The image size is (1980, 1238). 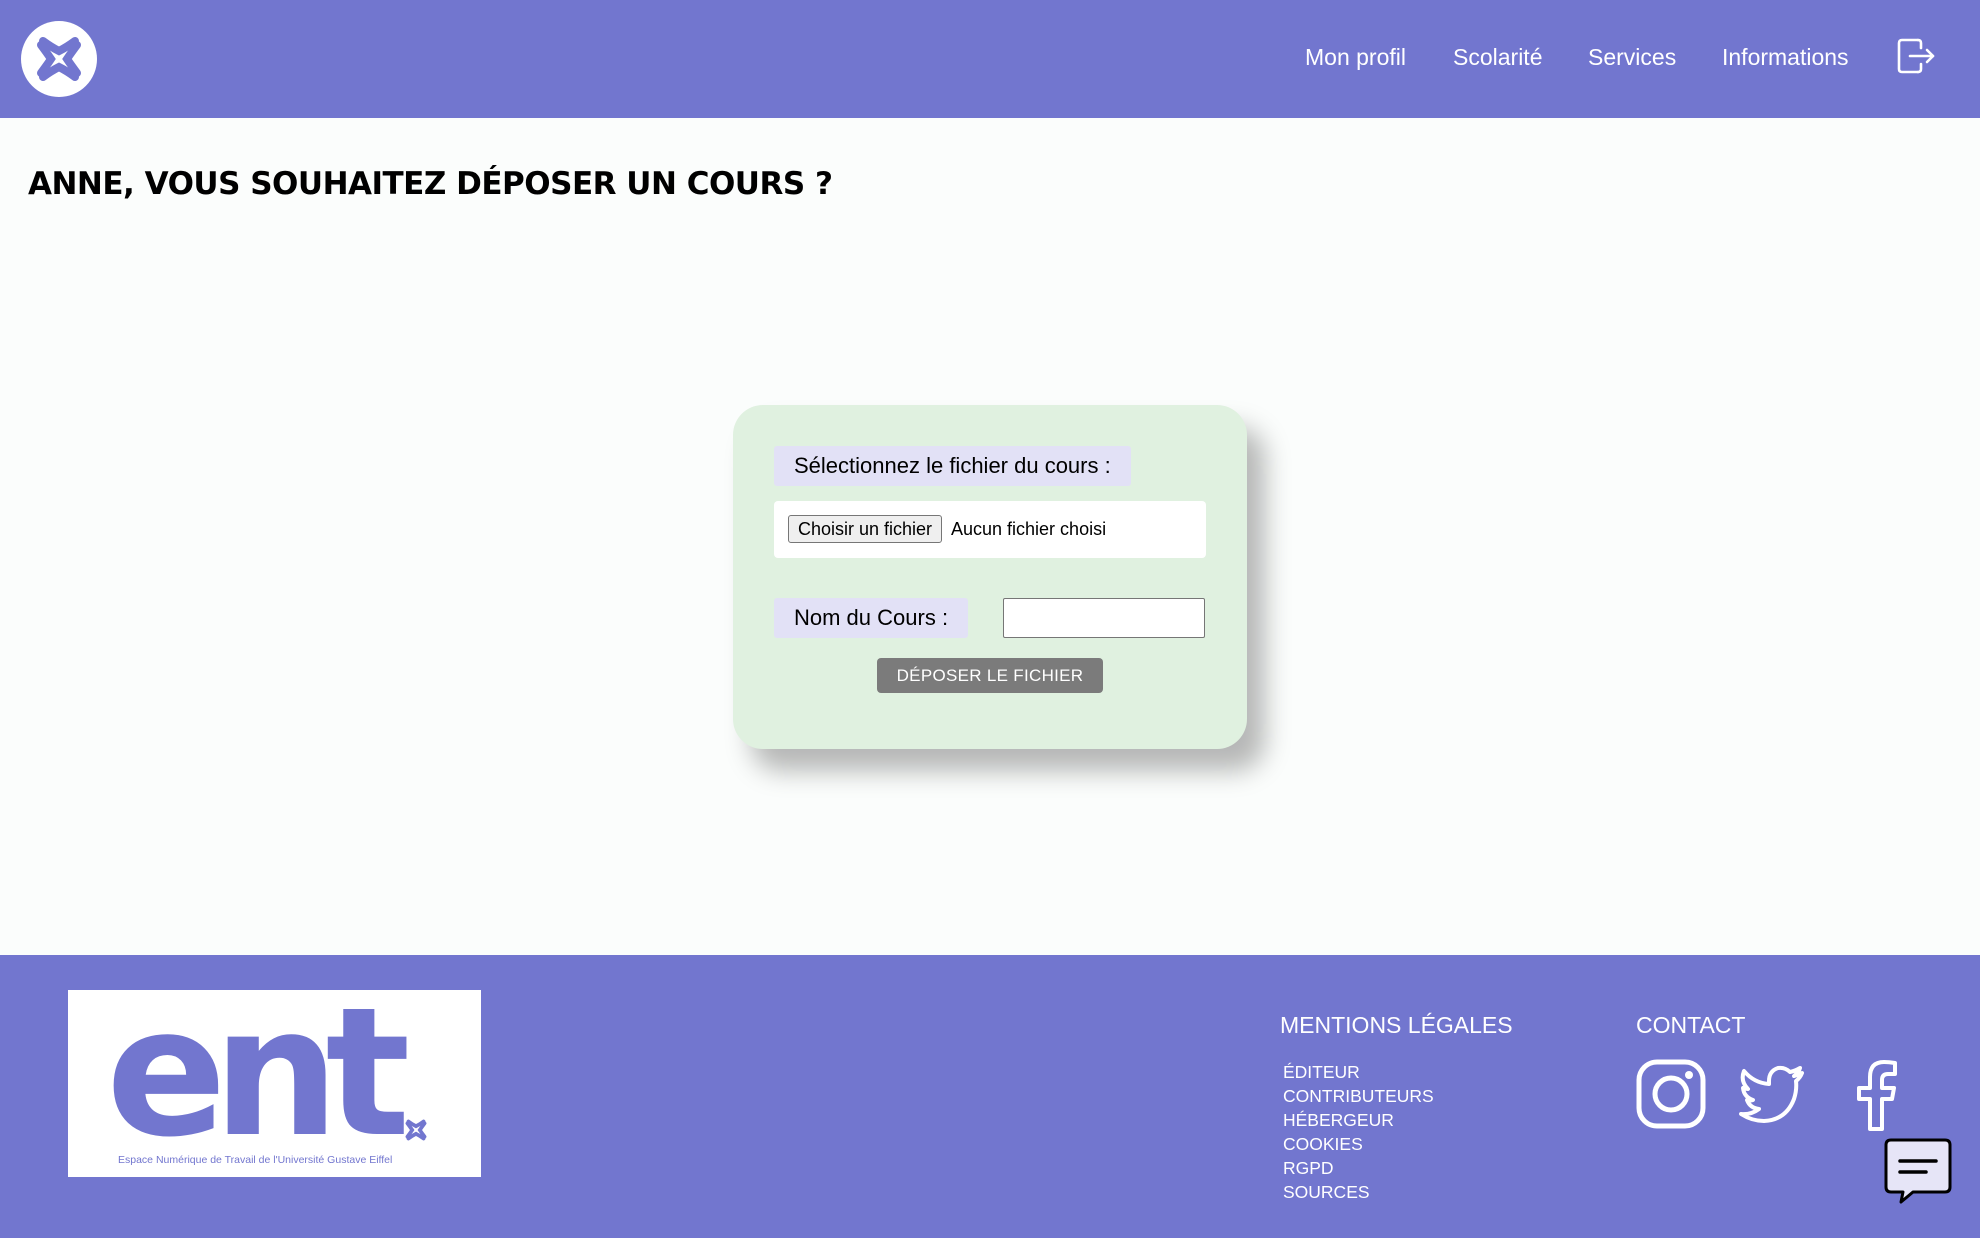 I want to click on legal-heading: MENTIONS LÉGALES, so click(x=1396, y=1025).